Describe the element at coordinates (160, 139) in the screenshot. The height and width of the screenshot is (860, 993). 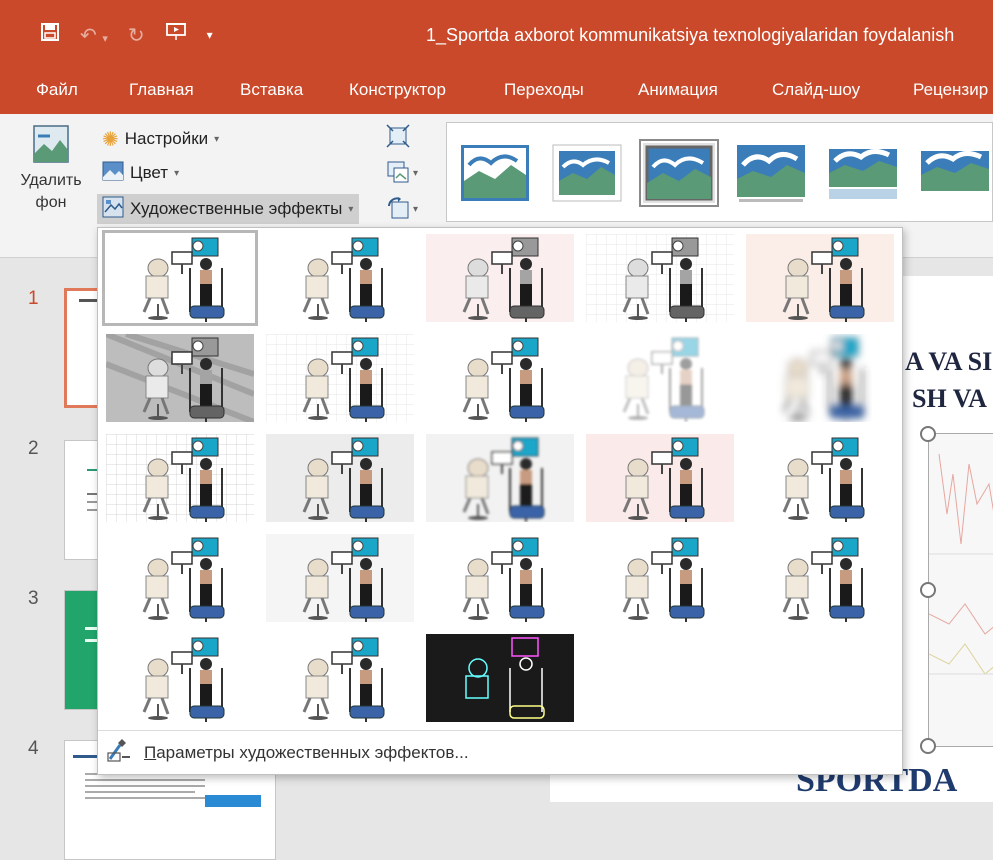
I see `corrections-button: ✺ Настройки ▾` at that location.